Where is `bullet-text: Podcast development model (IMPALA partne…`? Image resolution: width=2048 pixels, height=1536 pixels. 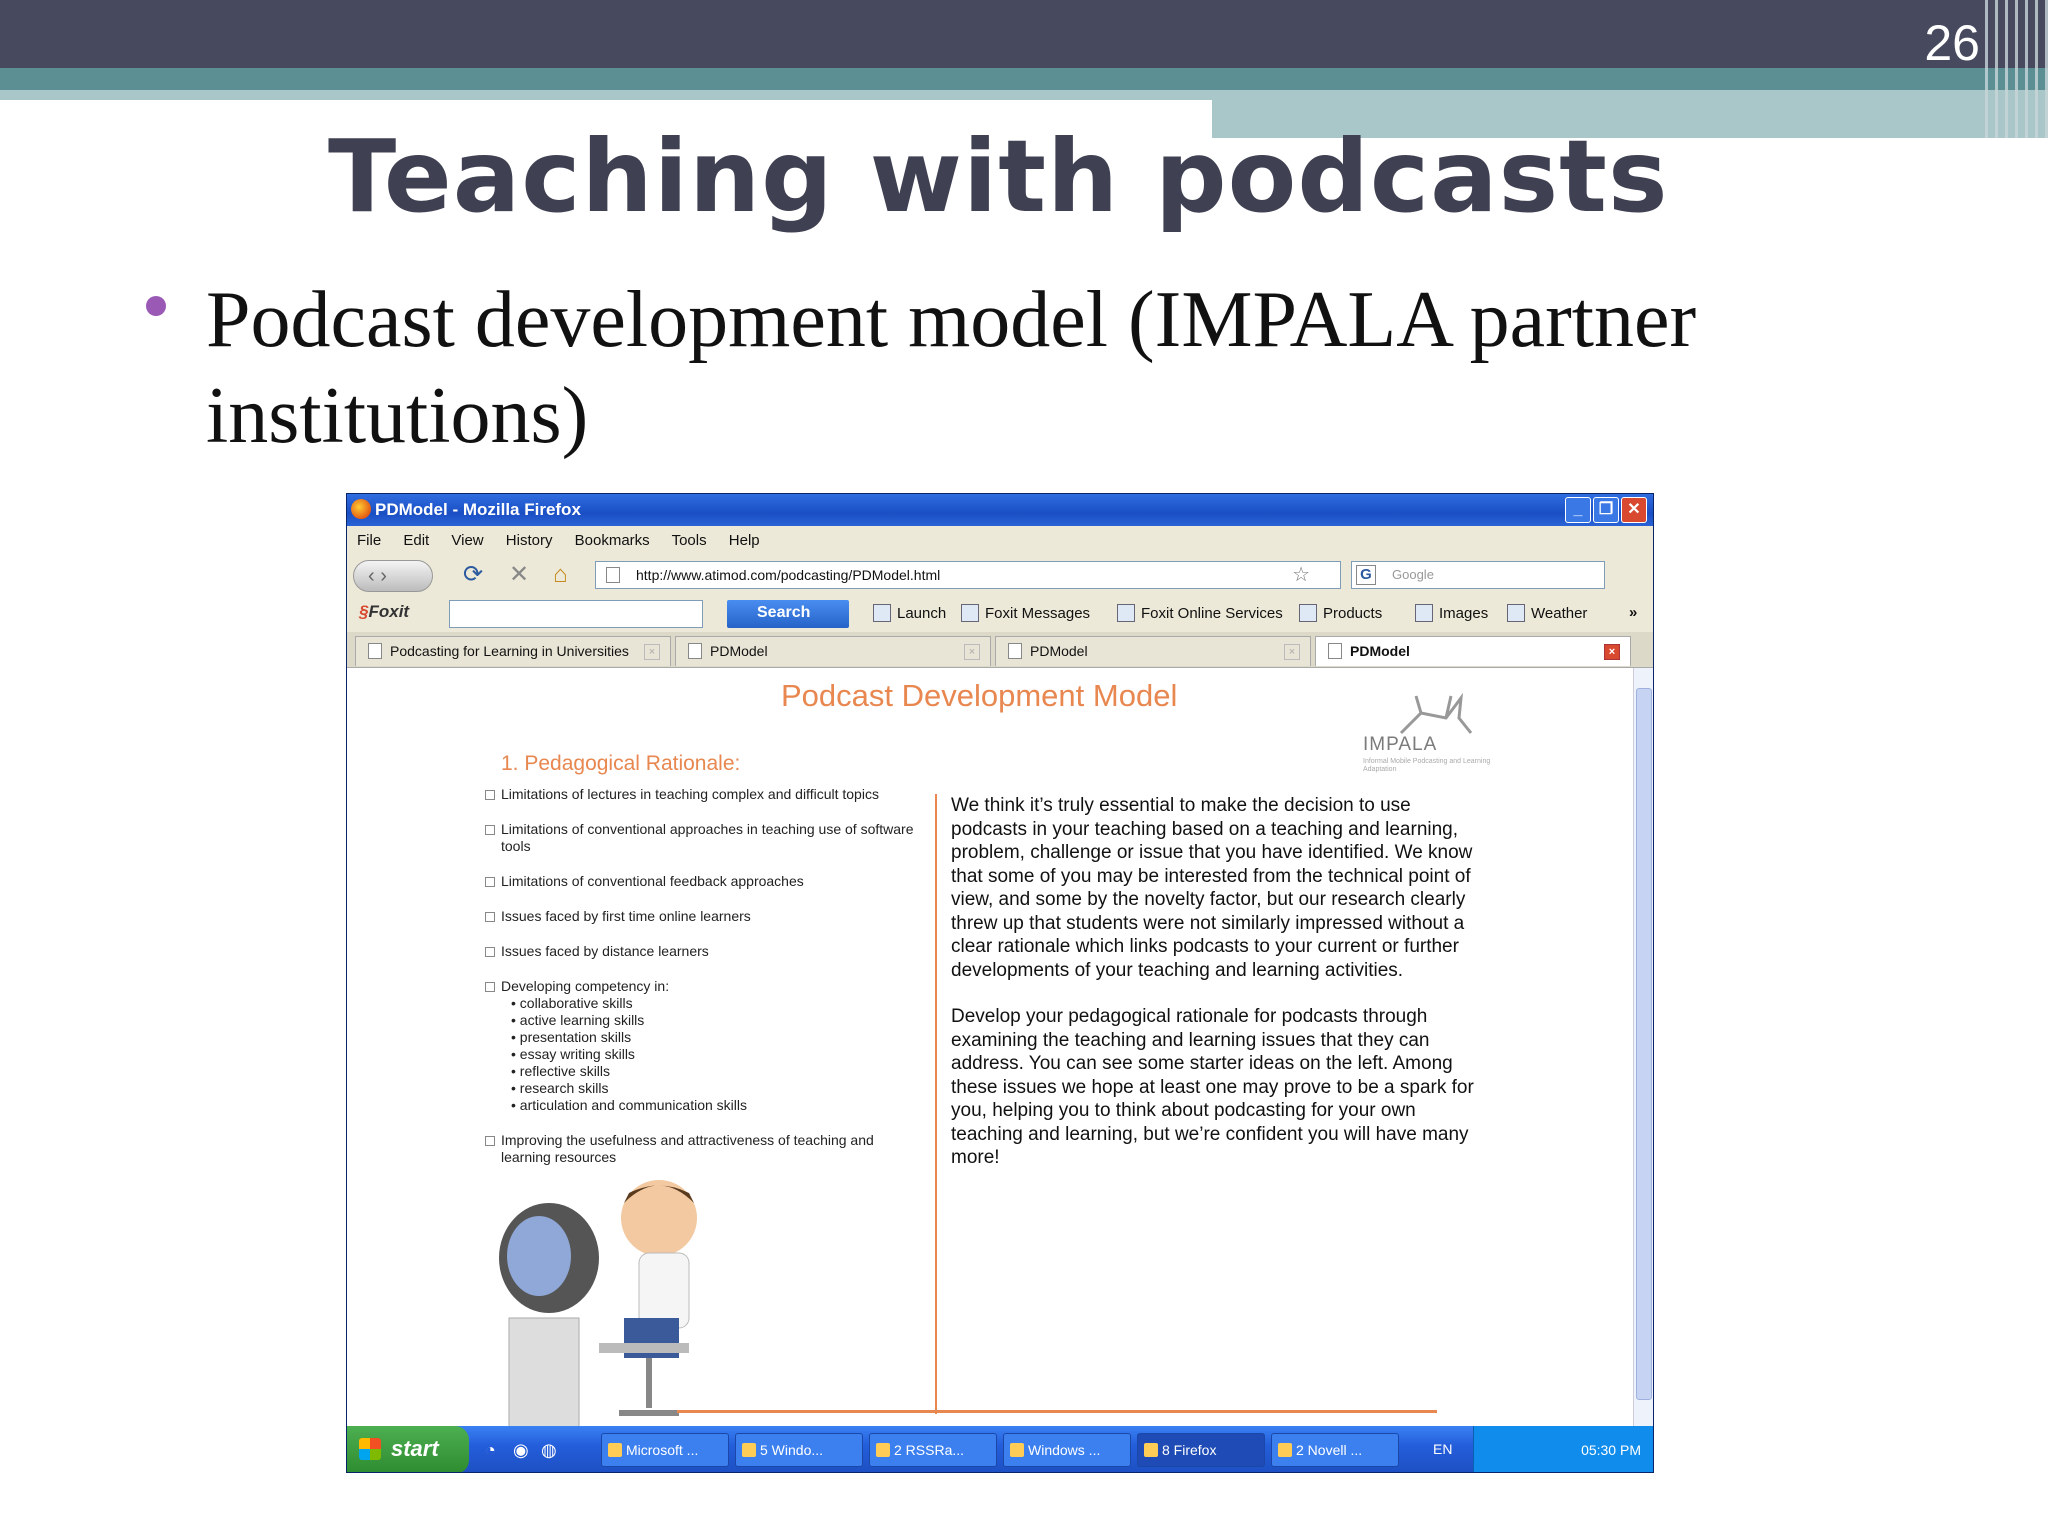
bullet-text: Podcast development model (IMPALA partne… is located at coordinates (951, 368).